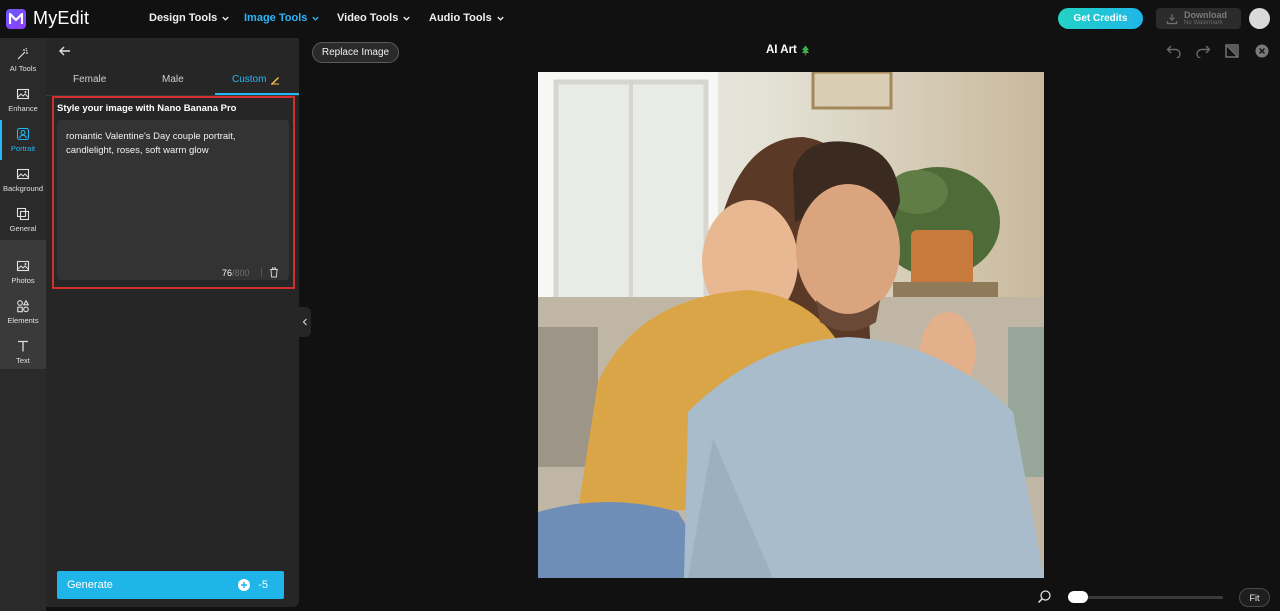 This screenshot has width=1280, height=611. I want to click on nav-design-tools: Design Tools, so click(189, 18).